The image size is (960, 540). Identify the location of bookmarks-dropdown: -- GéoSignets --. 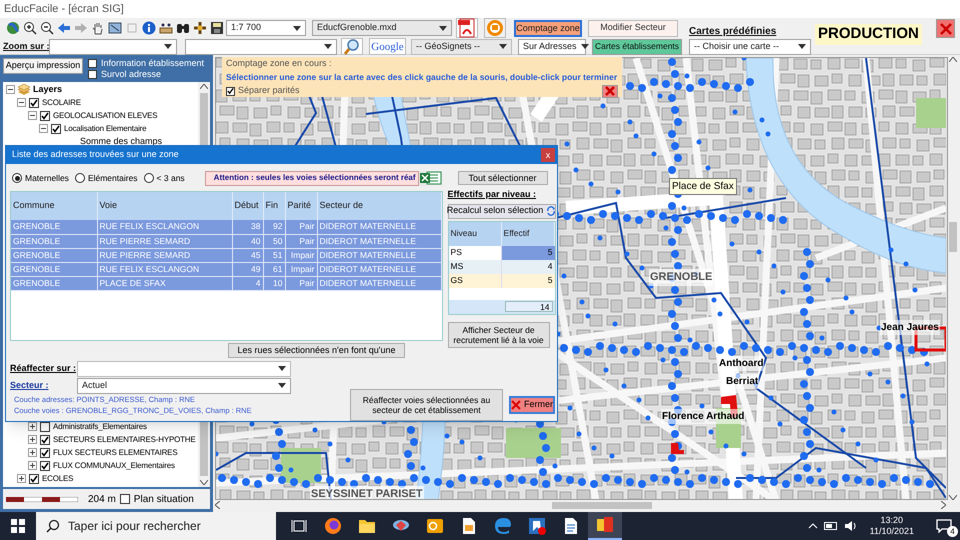
(461, 46).